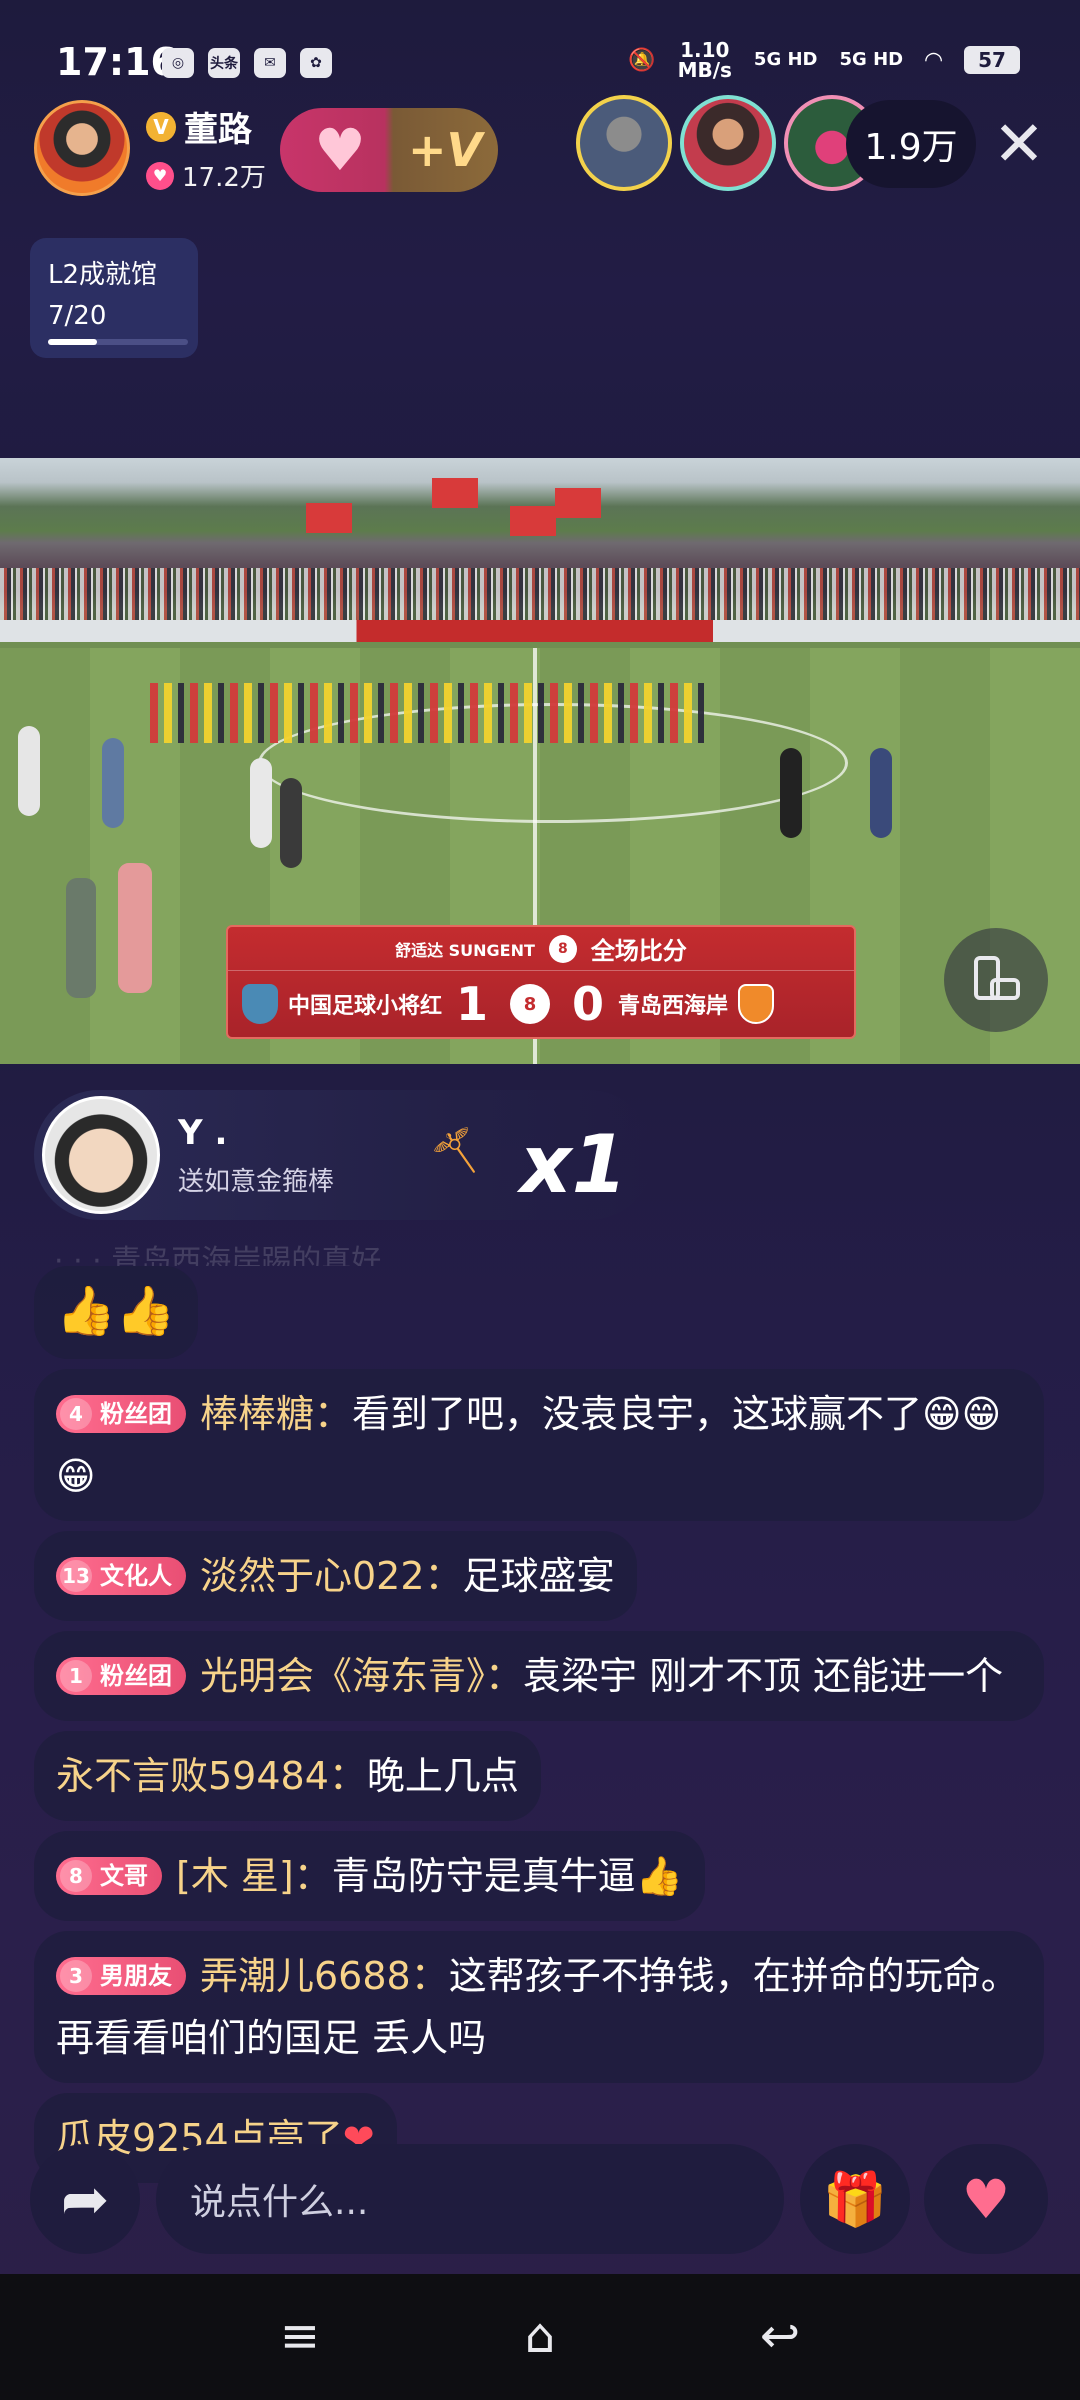 The height and width of the screenshot is (2400, 1080). I want to click on chat-message: 13 文化人 淡然于心022：足球盛宴, so click(335, 1576).